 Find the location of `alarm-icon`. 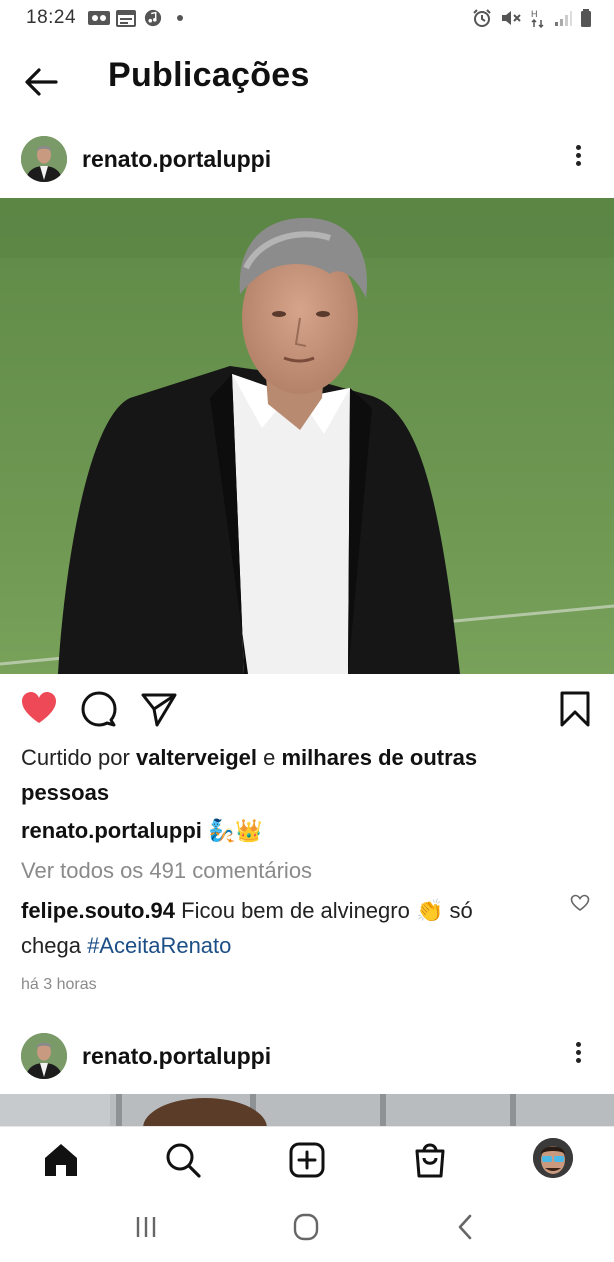

alarm-icon is located at coordinates (482, 18).